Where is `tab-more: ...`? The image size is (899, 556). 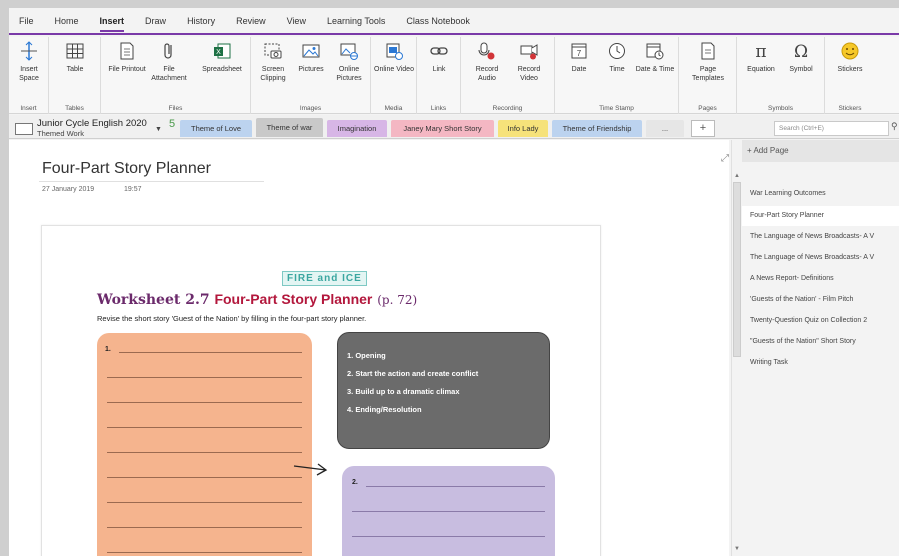
tab-more: ... is located at coordinates (665, 128).